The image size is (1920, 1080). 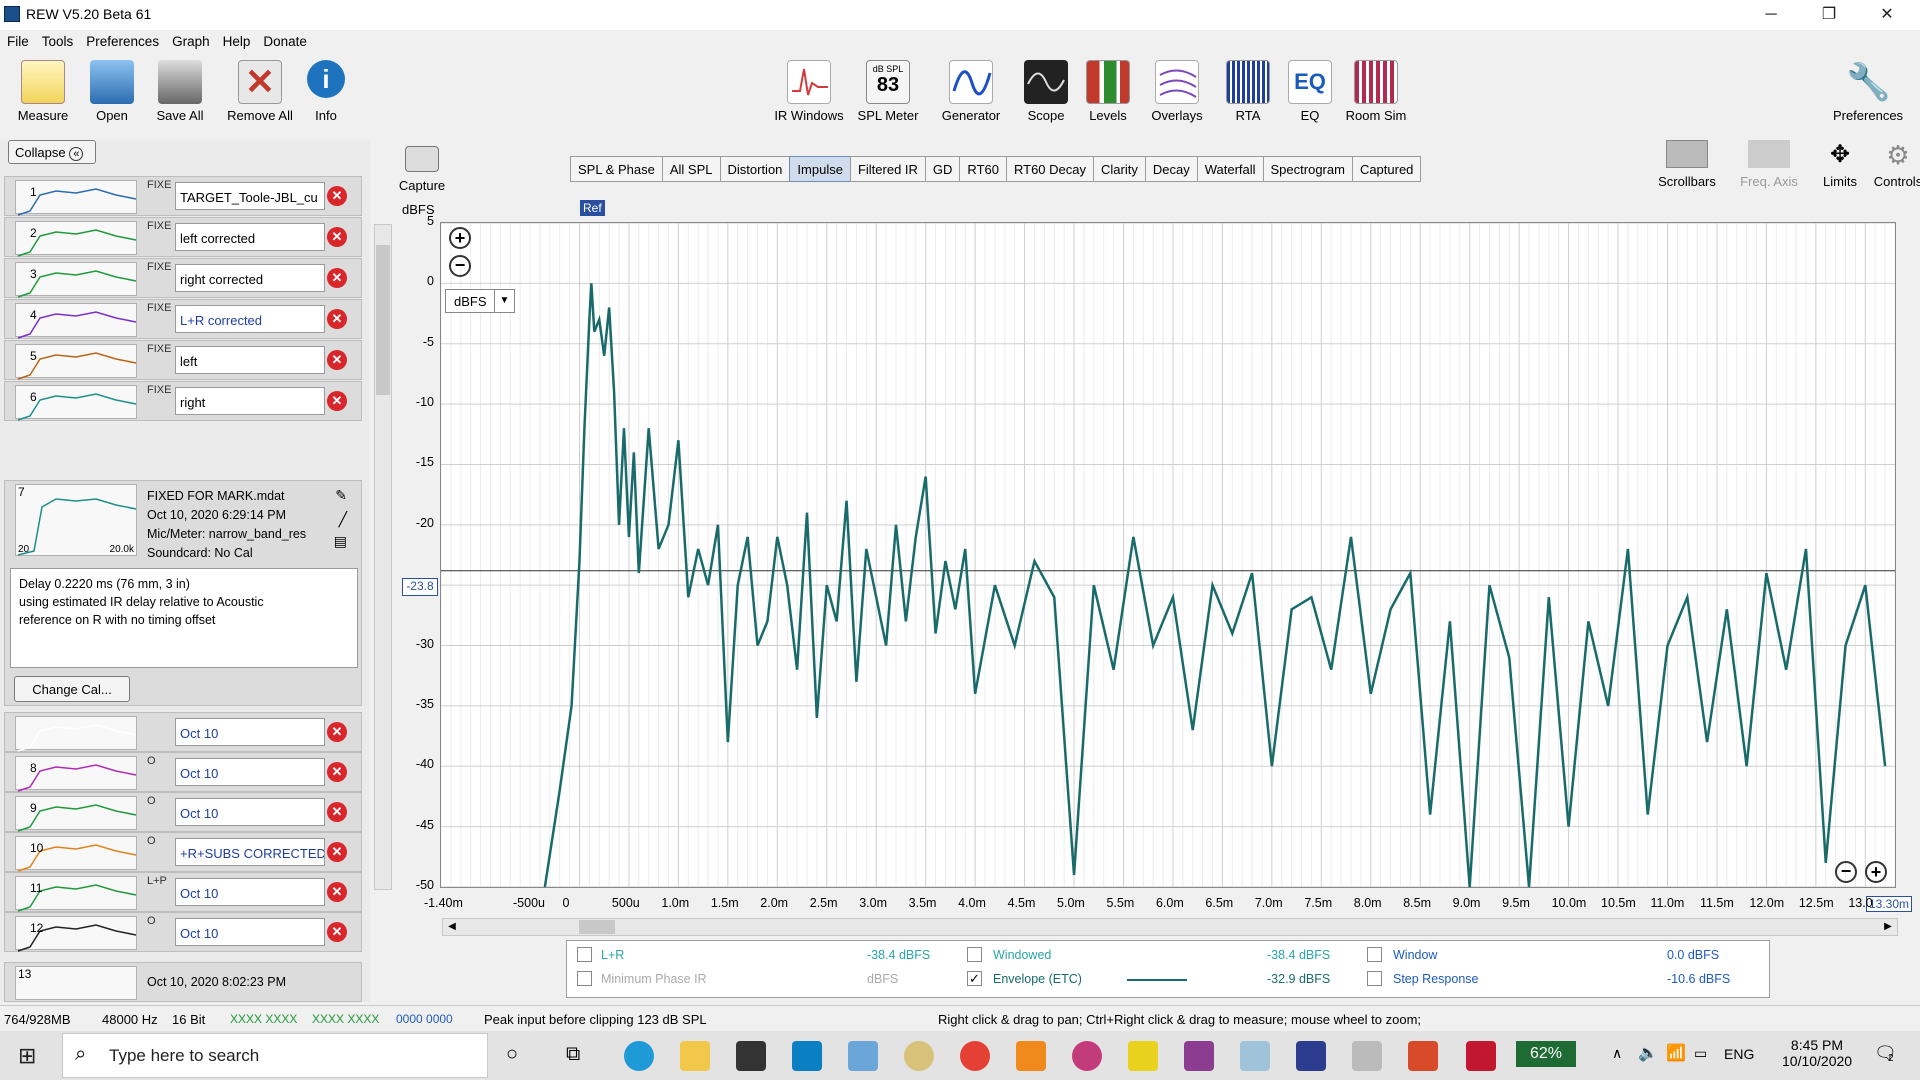 I want to click on taskbar-search: ⌕ Type here to search, so click(x=275, y=1055).